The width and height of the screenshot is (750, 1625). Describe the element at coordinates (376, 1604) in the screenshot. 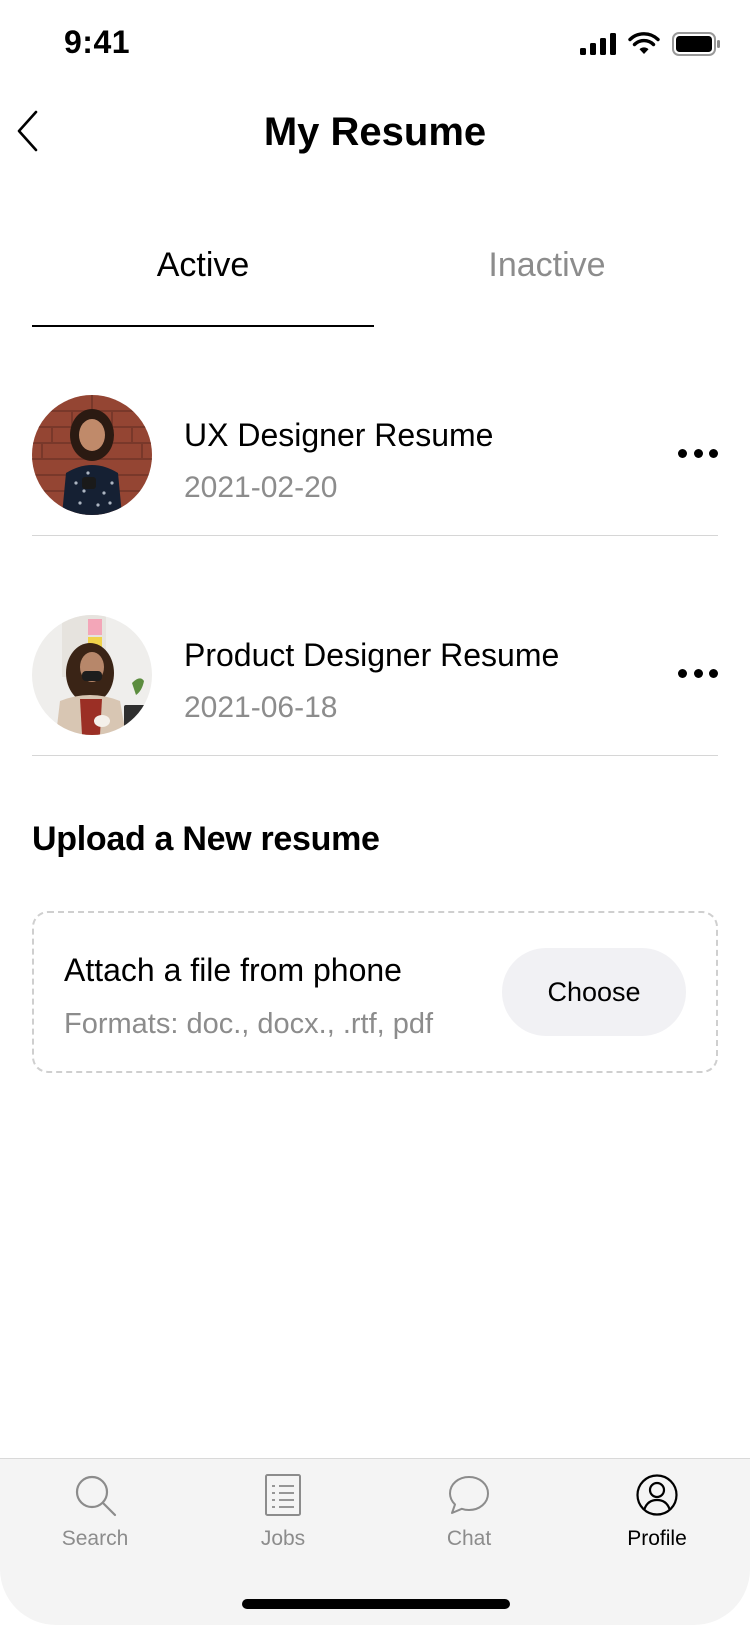

I see `home-indicator` at that location.